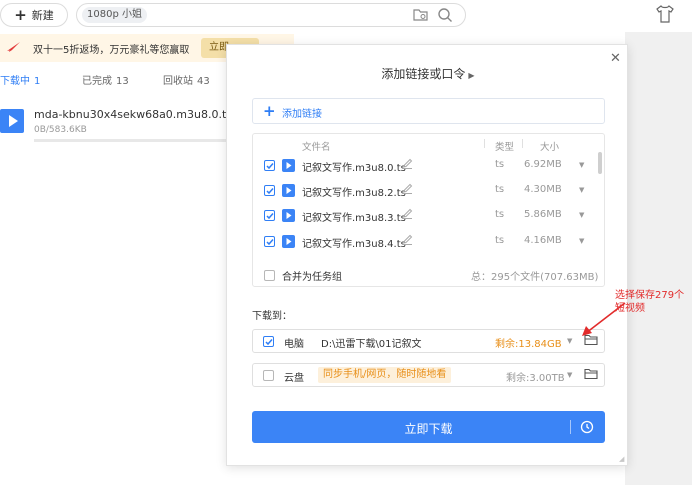 The image size is (692, 485). Describe the element at coordinates (354, 244) in the screenshot. I see `file-name: 记叙文写作.m3u8.4.ts` at that location.